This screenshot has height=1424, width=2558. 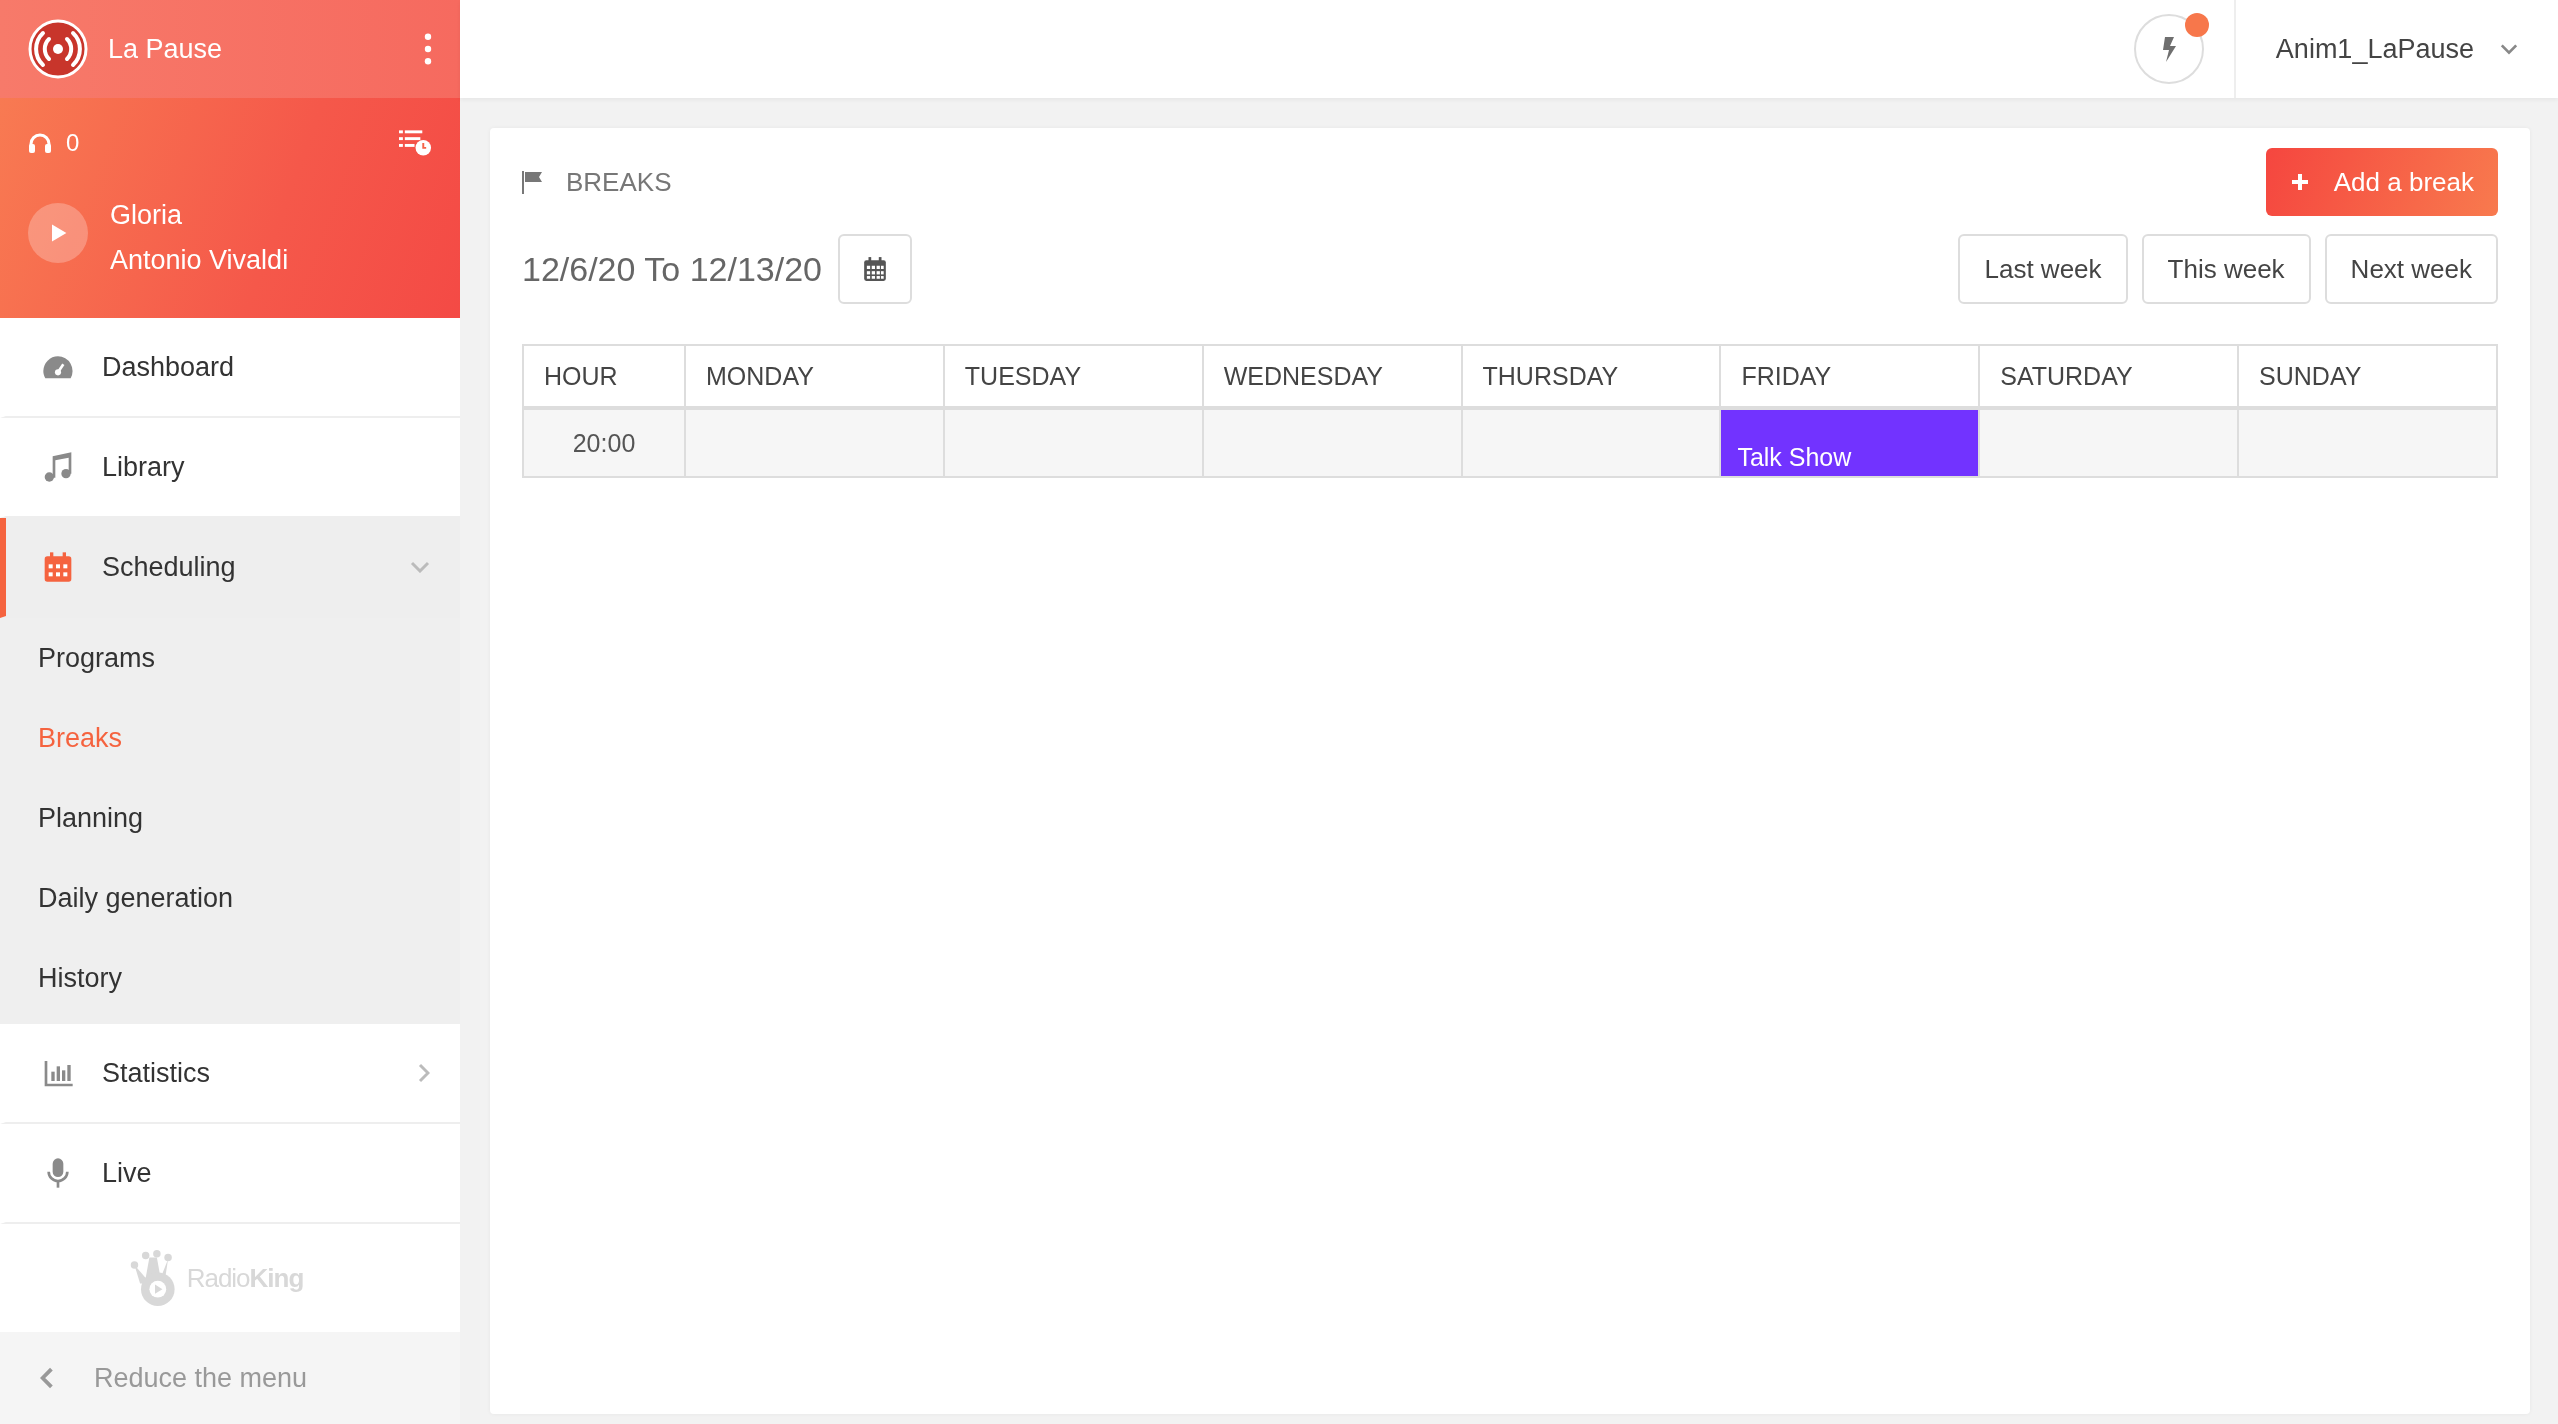 What do you see at coordinates (672, 269) in the screenshot?
I see `date-range: 12/6/20 To 12/13/20` at bounding box center [672, 269].